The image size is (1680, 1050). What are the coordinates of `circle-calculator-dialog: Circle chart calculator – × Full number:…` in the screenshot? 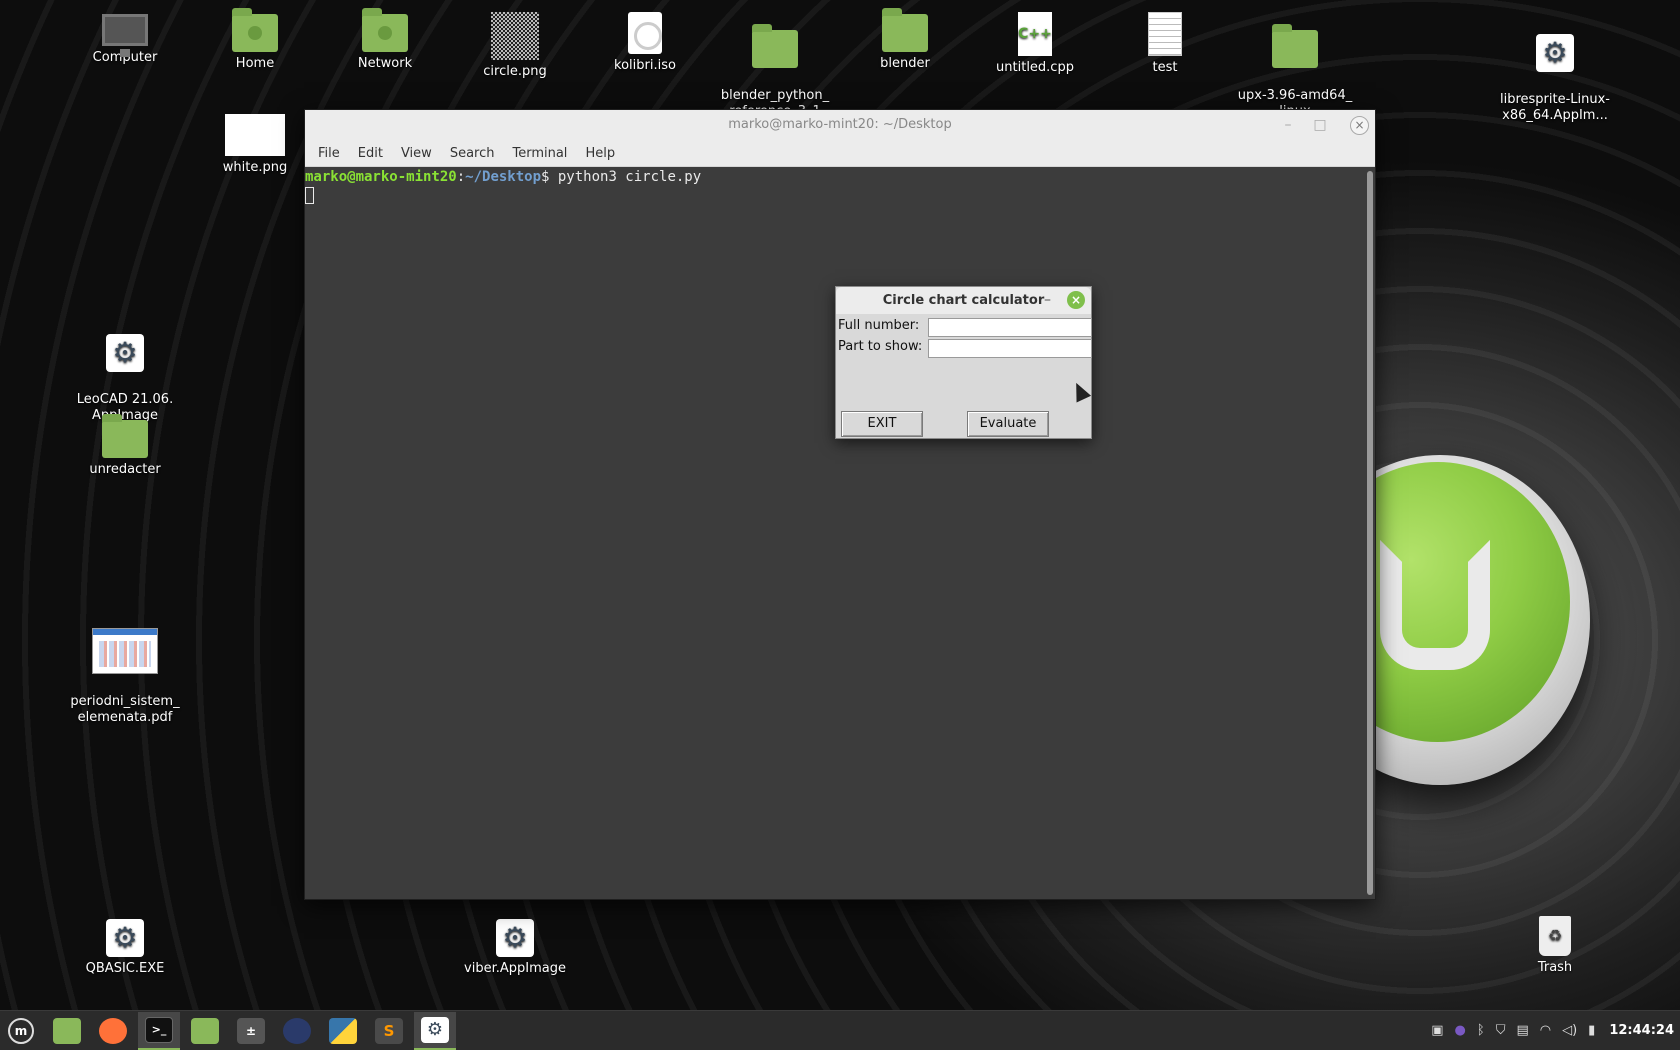 It's located at (963, 362).